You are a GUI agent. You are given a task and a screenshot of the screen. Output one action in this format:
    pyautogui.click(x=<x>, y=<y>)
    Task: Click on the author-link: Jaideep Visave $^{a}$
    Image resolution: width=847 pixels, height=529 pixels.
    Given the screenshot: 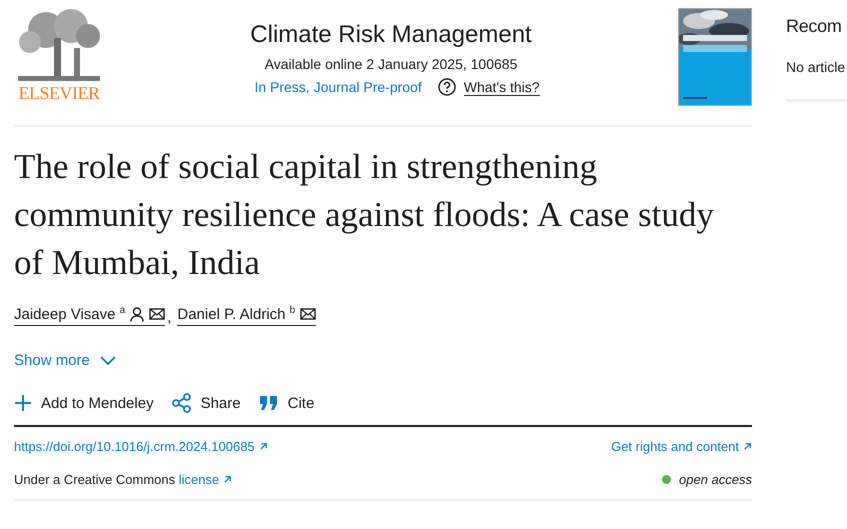 What is the action you would take?
    pyautogui.click(x=90, y=315)
    